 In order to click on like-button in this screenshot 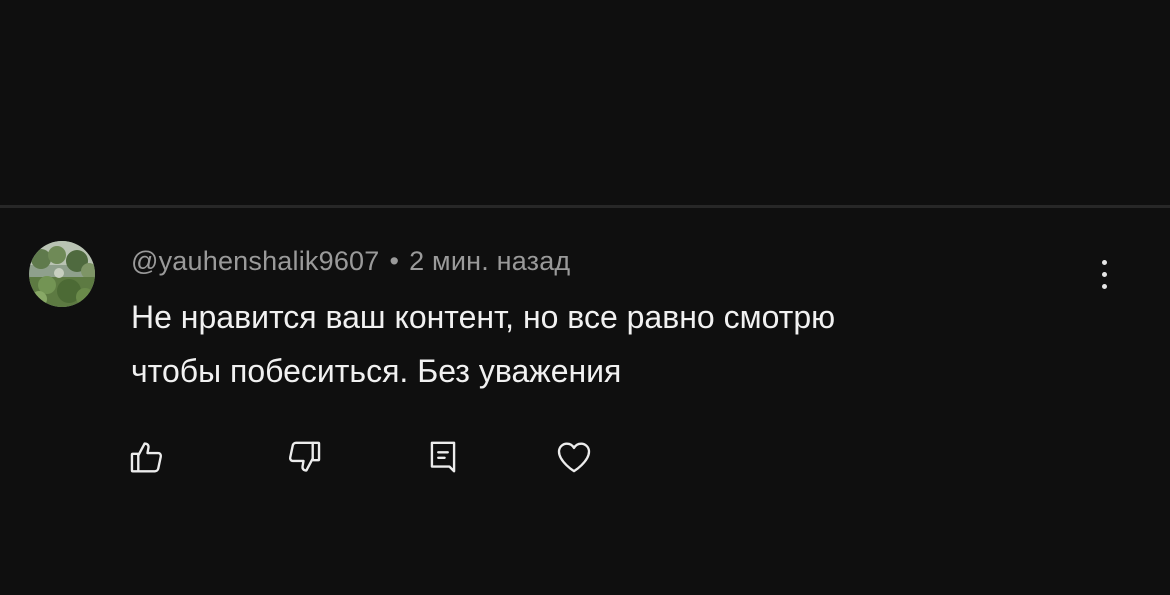, I will do `click(147, 457)`.